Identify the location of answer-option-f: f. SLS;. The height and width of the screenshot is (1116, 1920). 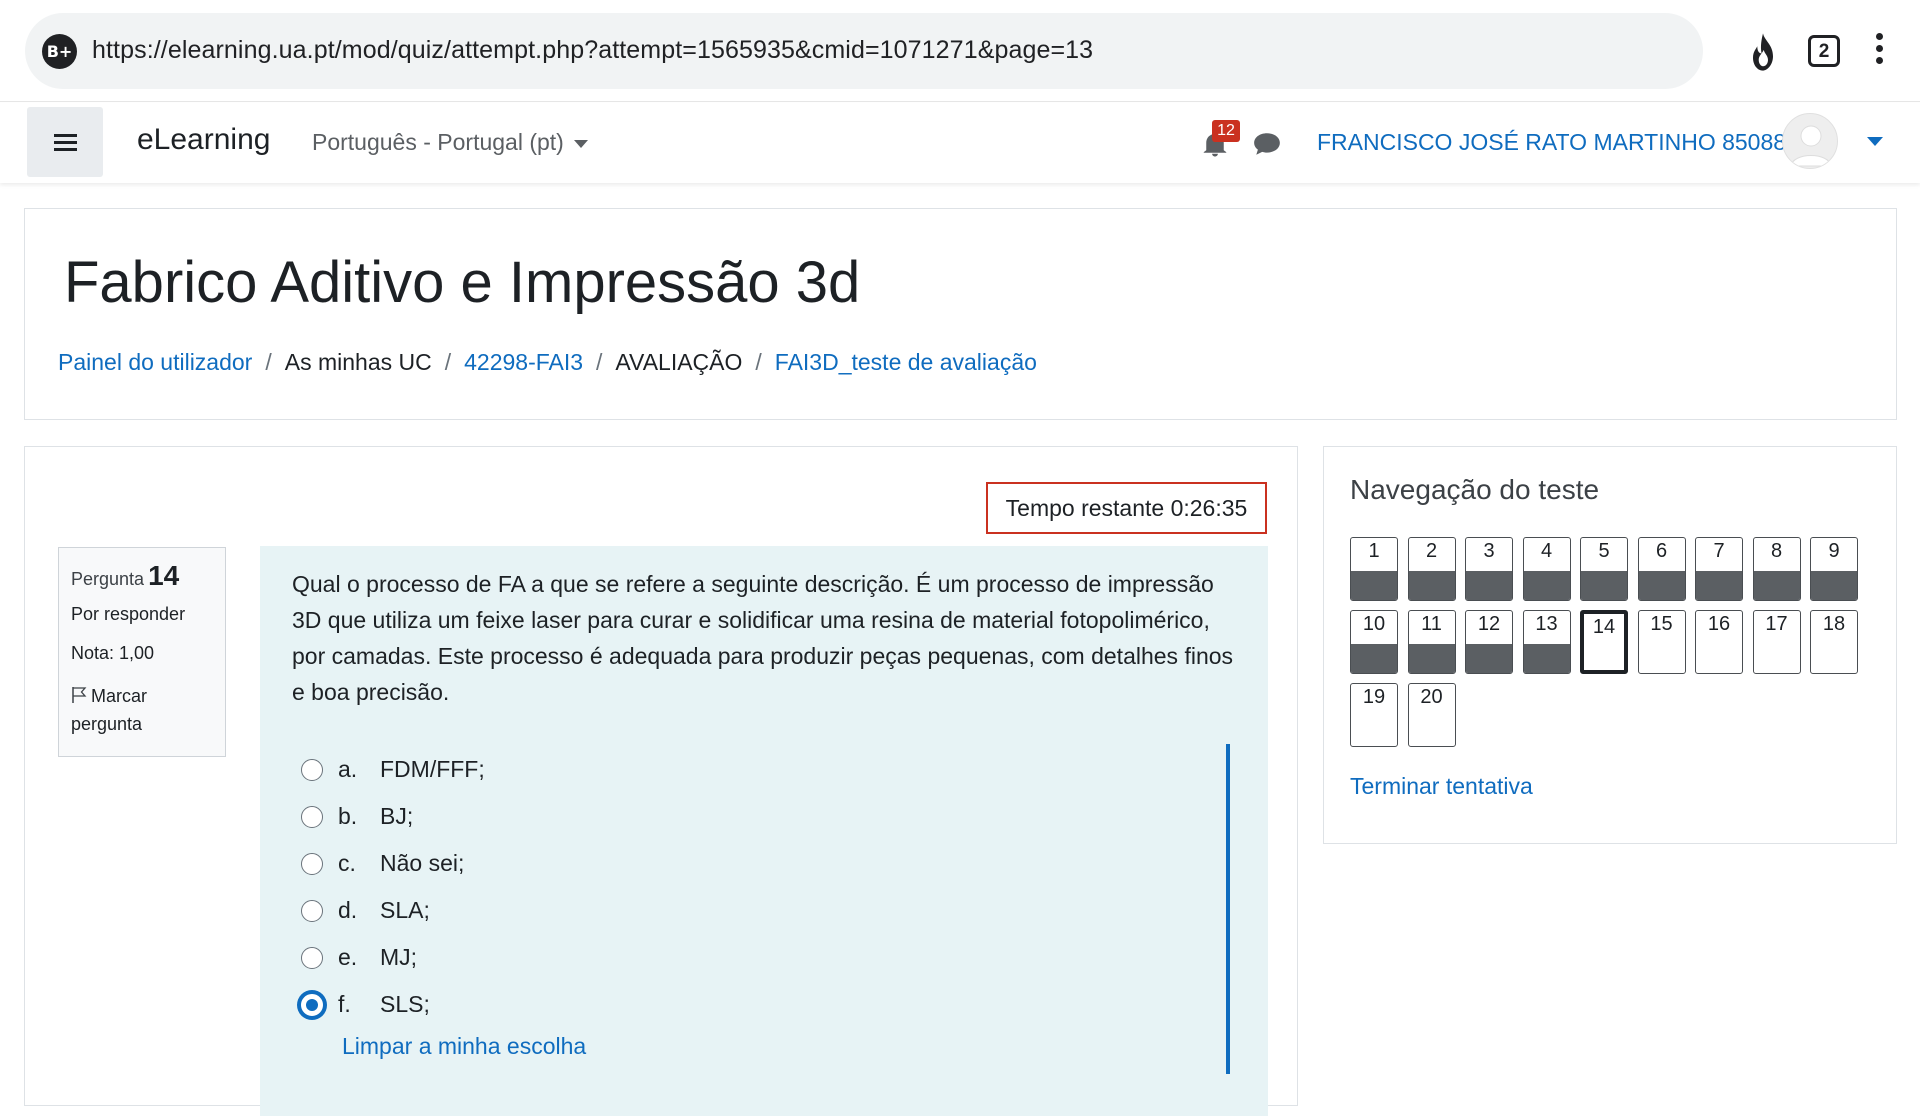
(768, 1004).